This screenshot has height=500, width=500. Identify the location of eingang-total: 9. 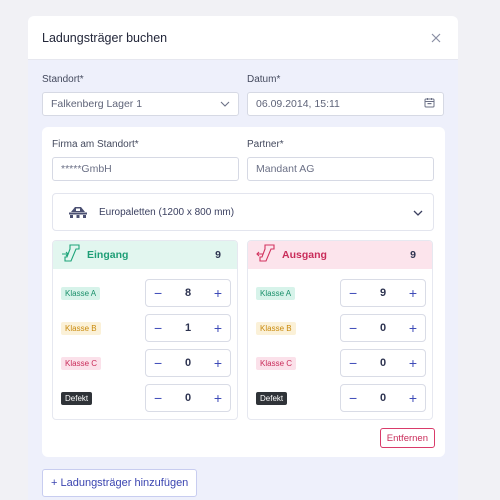
(218, 255).